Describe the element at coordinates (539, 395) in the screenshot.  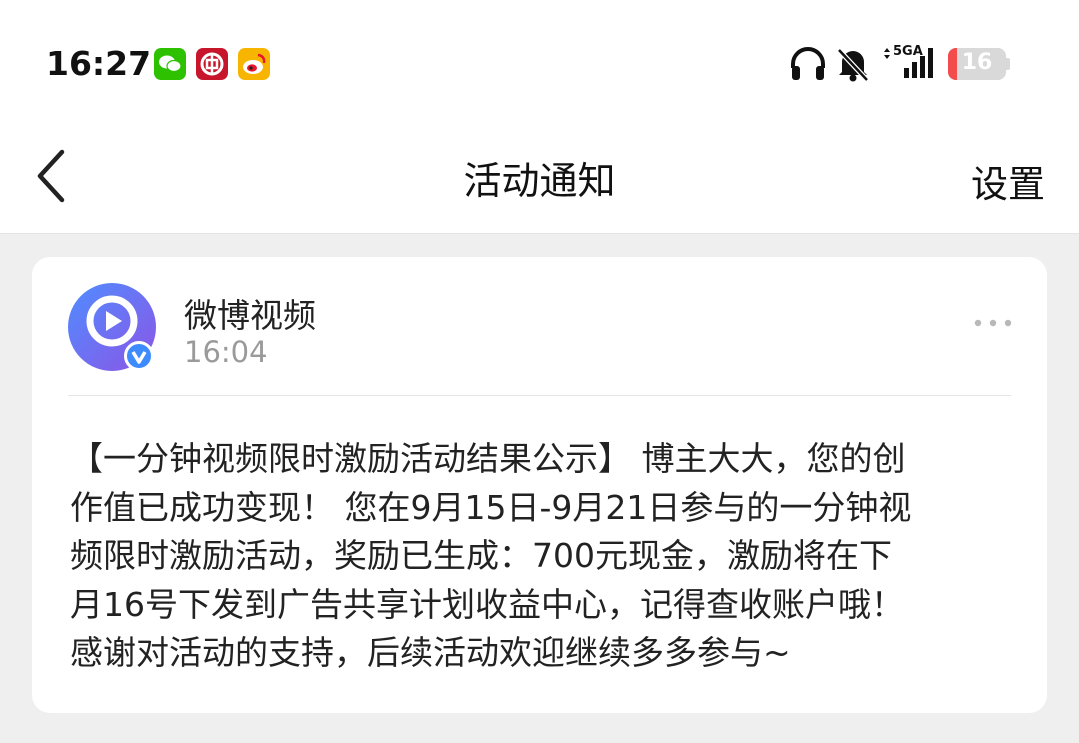
I see `divider` at that location.